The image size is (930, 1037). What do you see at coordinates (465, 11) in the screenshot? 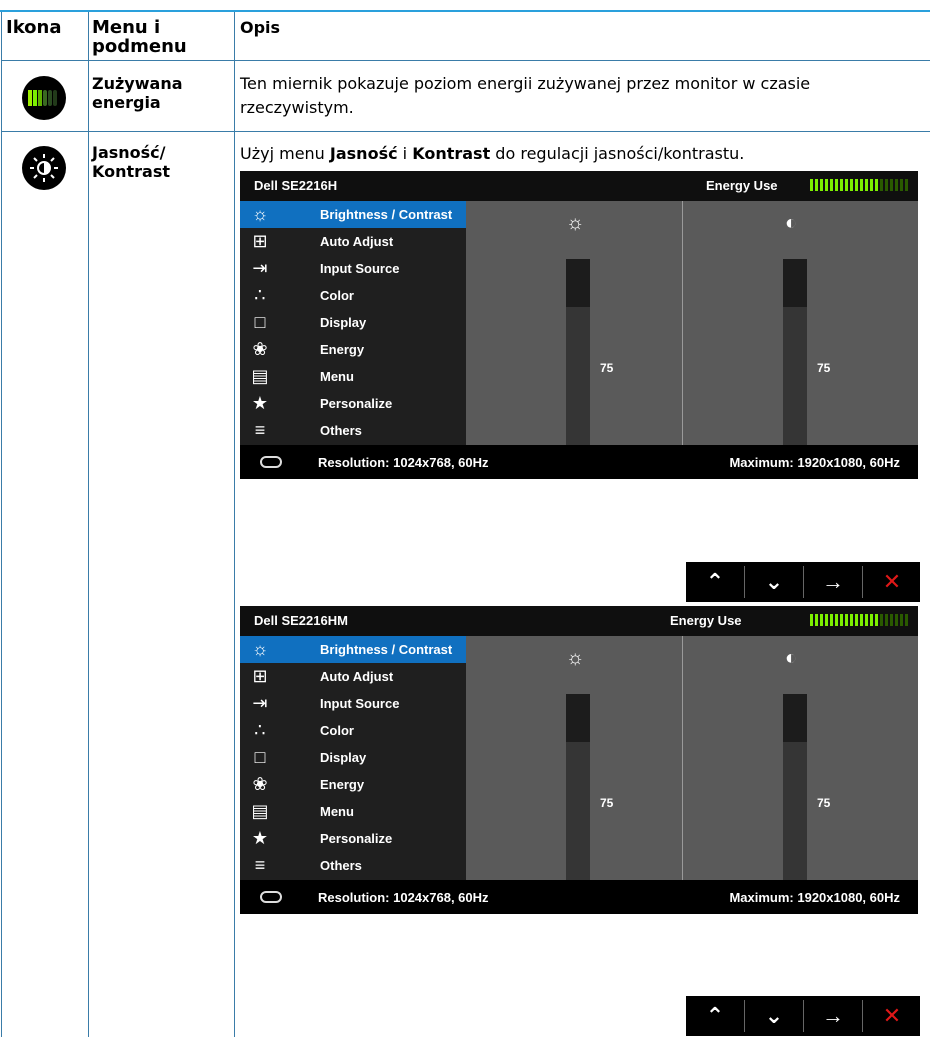
I see `table-top-rule` at bounding box center [465, 11].